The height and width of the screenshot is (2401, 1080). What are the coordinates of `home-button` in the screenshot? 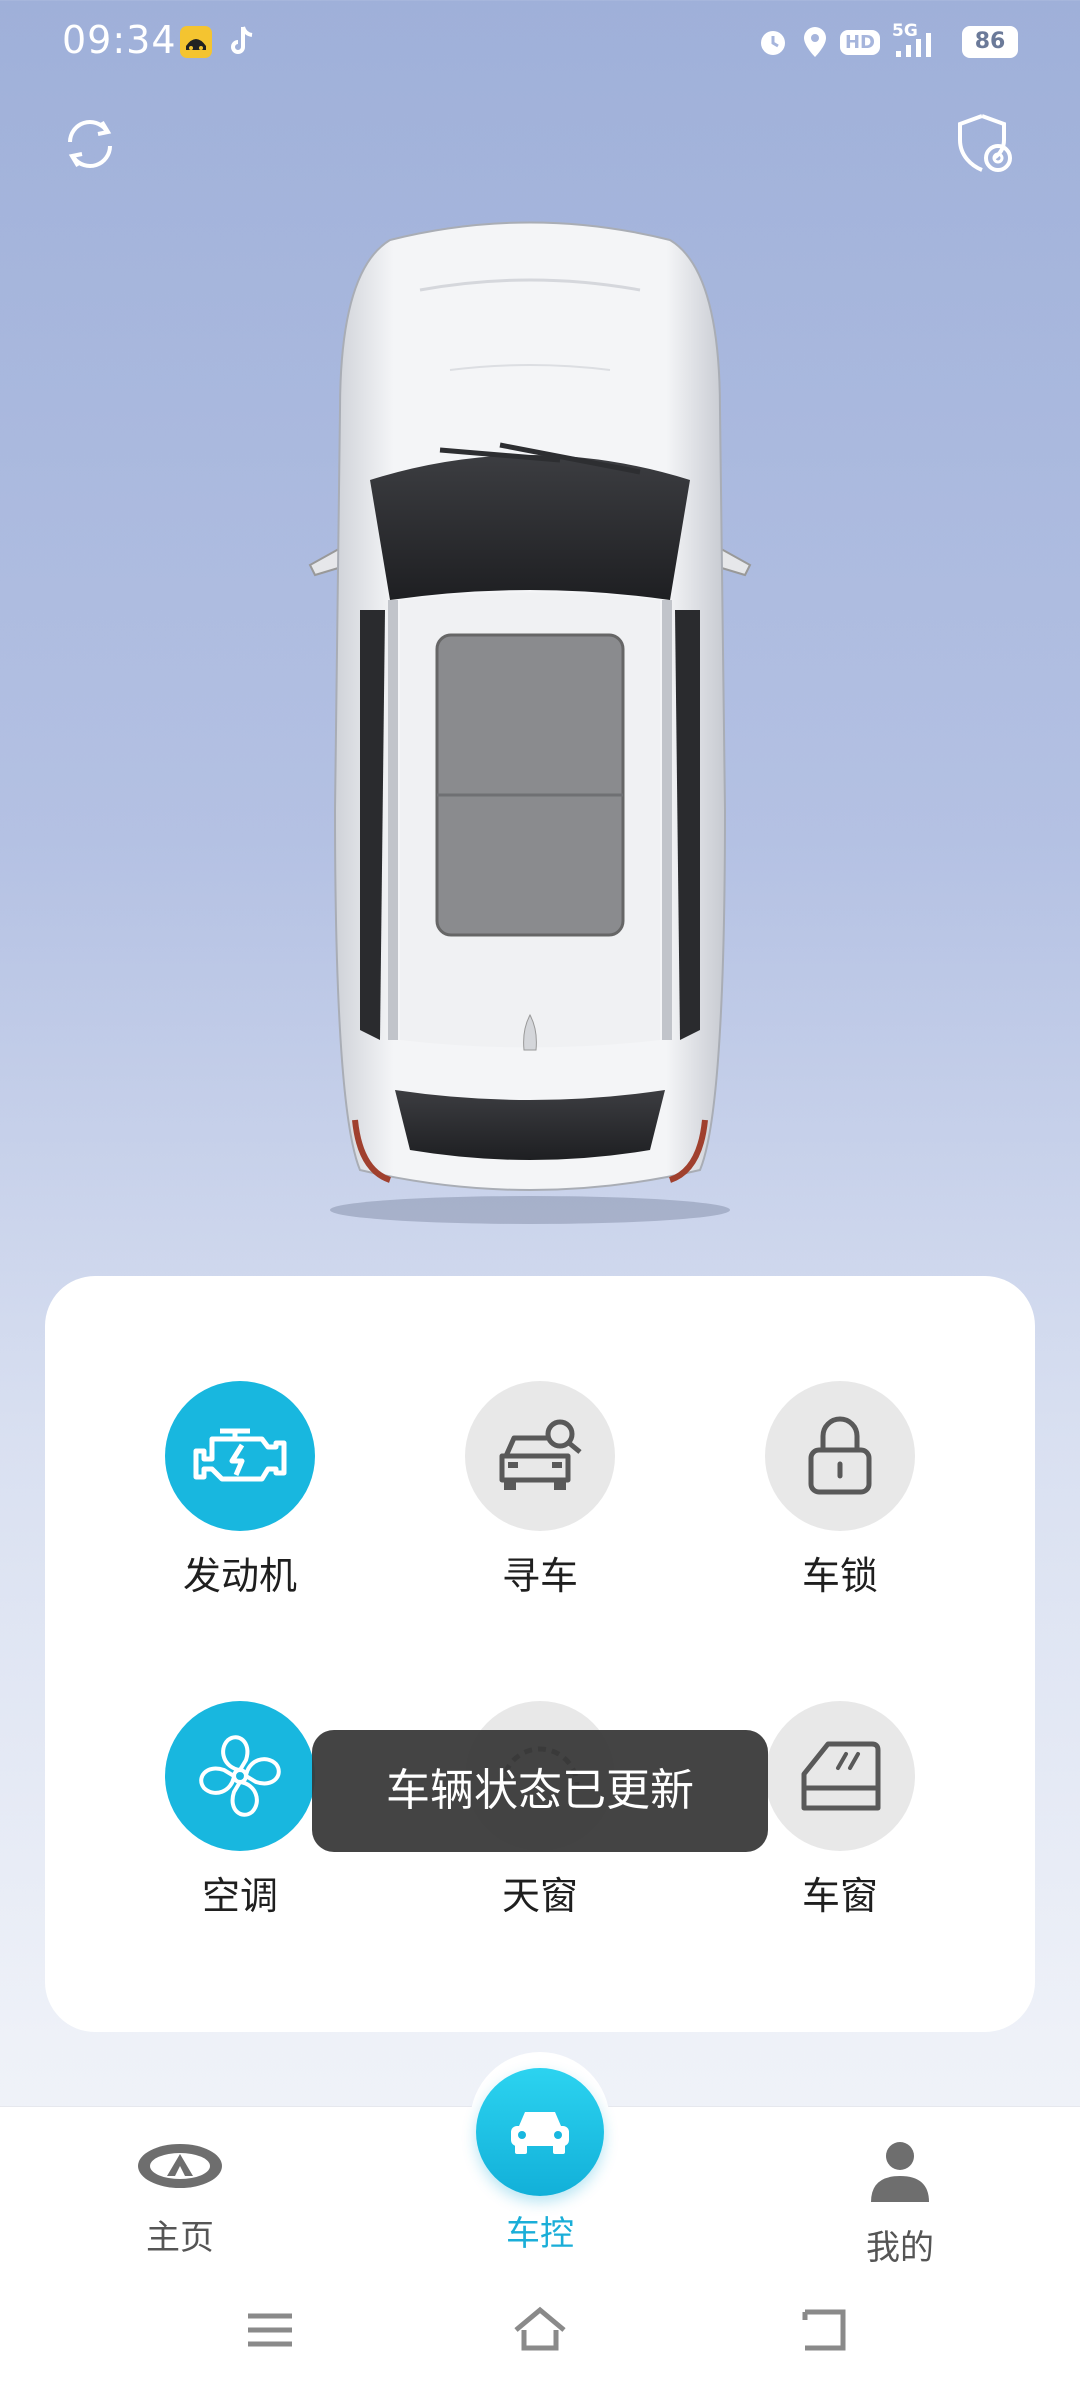 It's located at (540, 2330).